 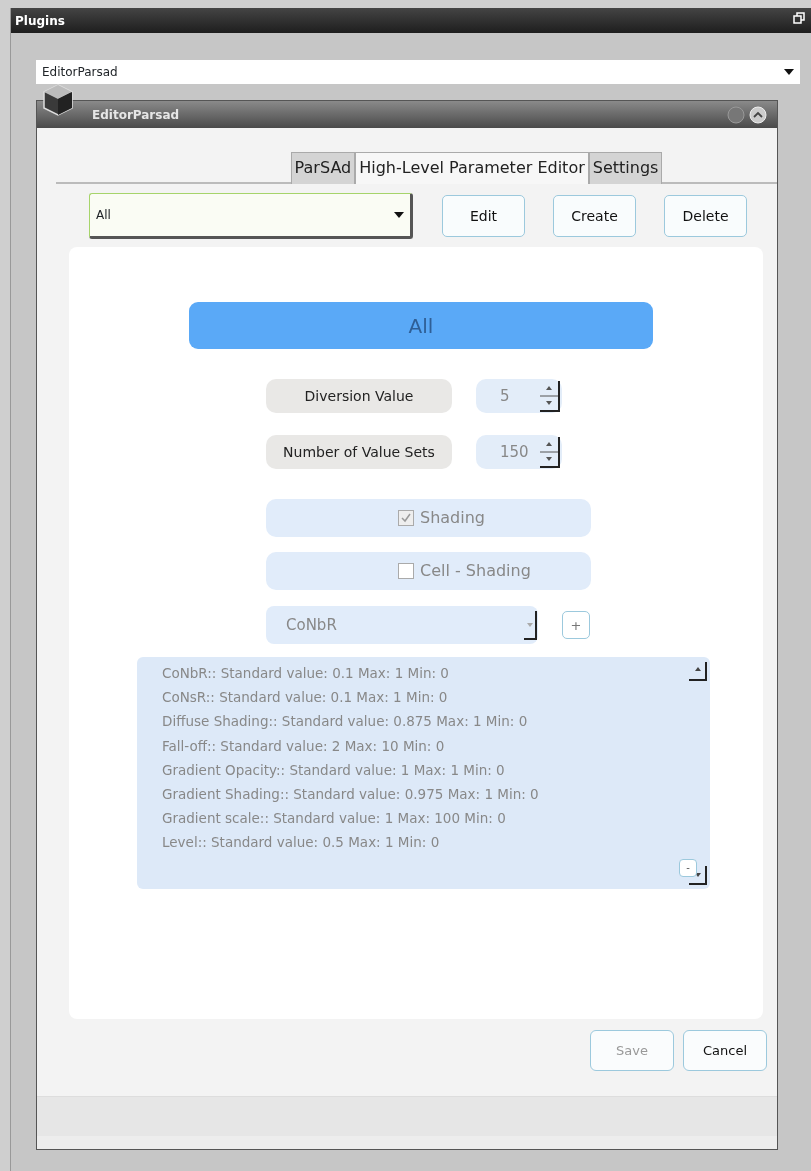 I want to click on tab: ParSAd, so click(x=323, y=168).